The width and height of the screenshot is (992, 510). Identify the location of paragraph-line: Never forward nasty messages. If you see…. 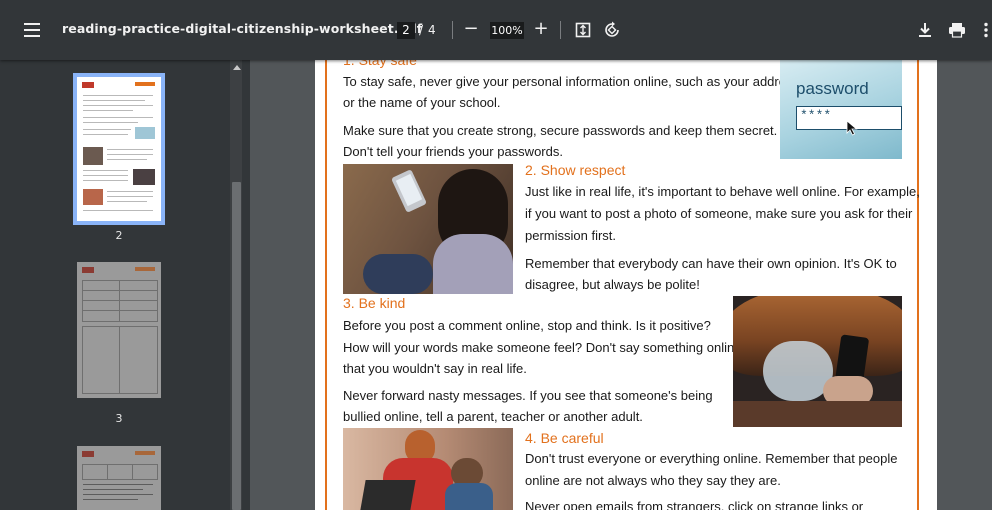
(528, 395).